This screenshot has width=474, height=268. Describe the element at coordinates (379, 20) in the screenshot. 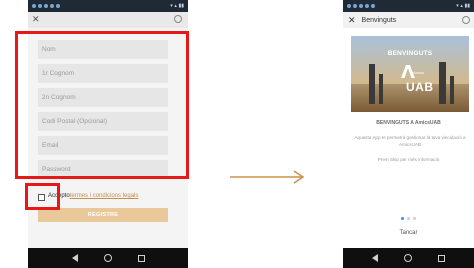

I see `welcome-title: Benvinguts` at that location.